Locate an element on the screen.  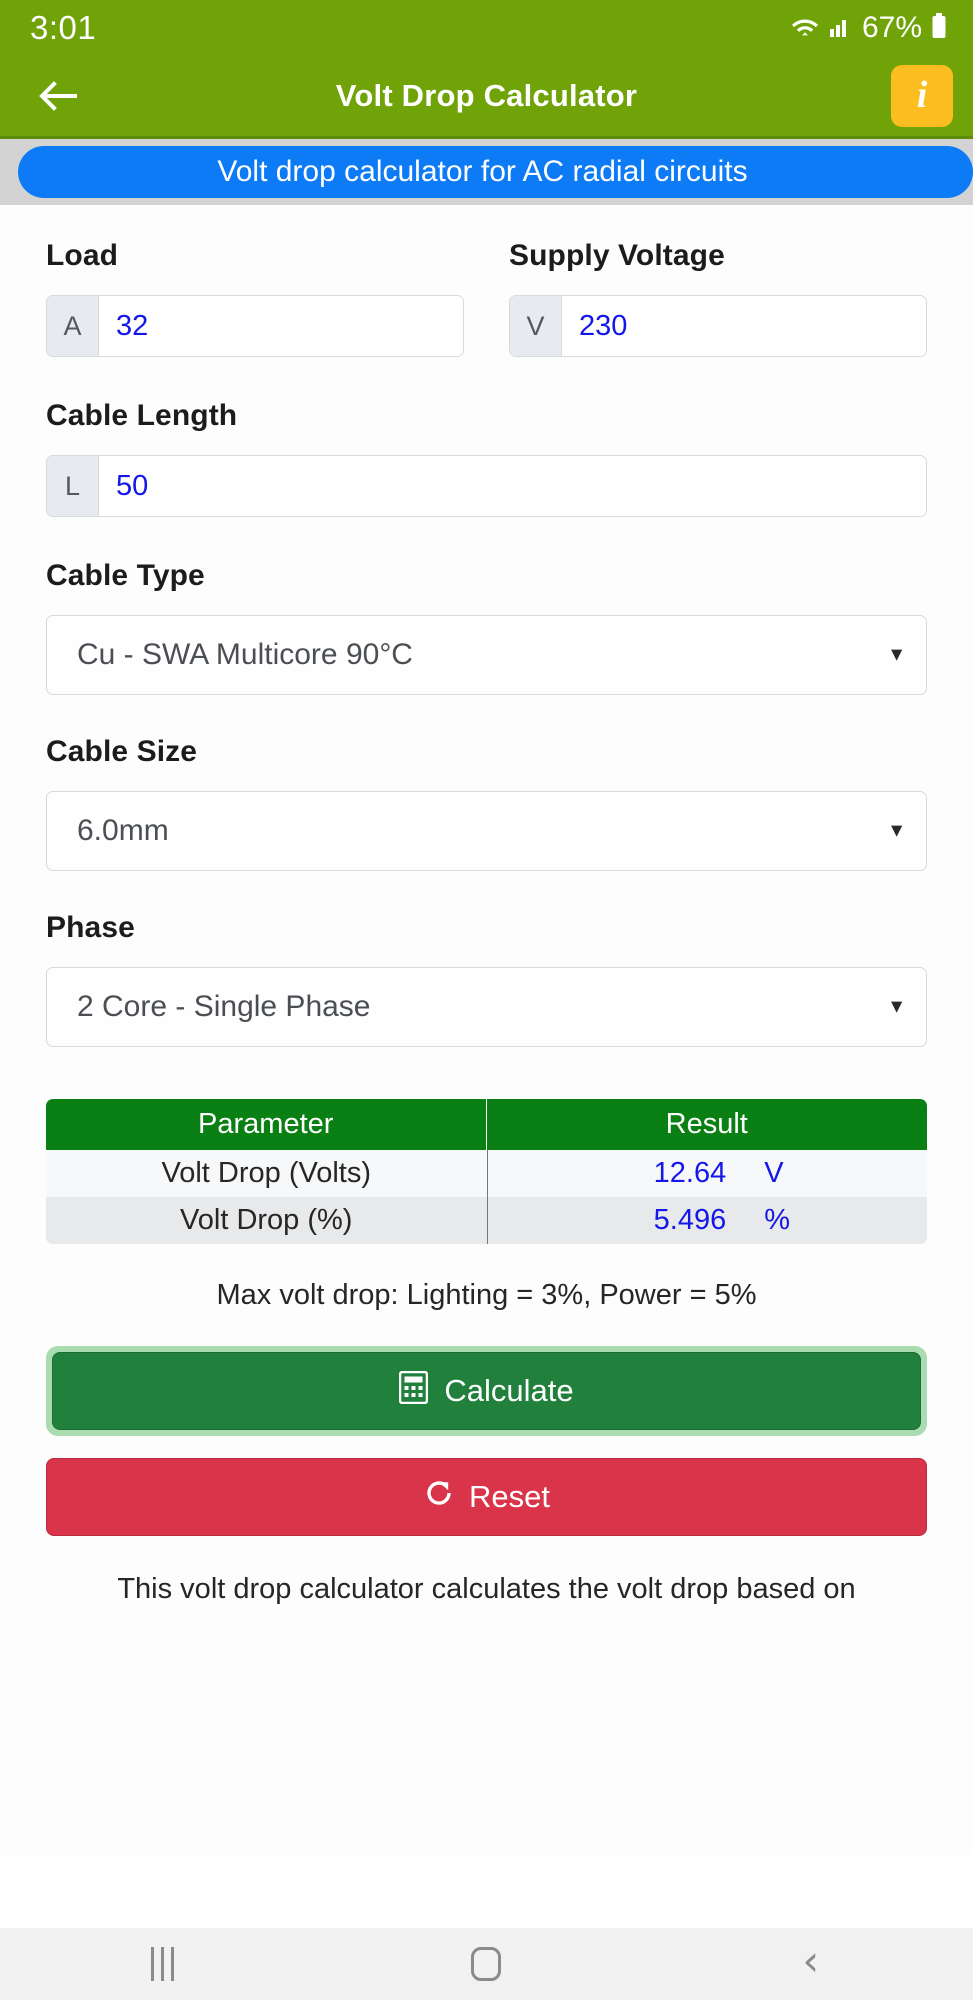
label-load: Load is located at coordinates (82, 255).